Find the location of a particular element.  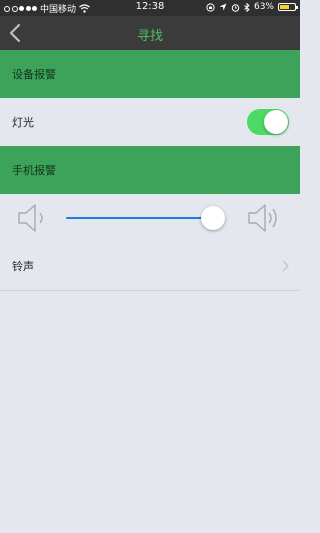

light-toggle is located at coordinates (268, 122).